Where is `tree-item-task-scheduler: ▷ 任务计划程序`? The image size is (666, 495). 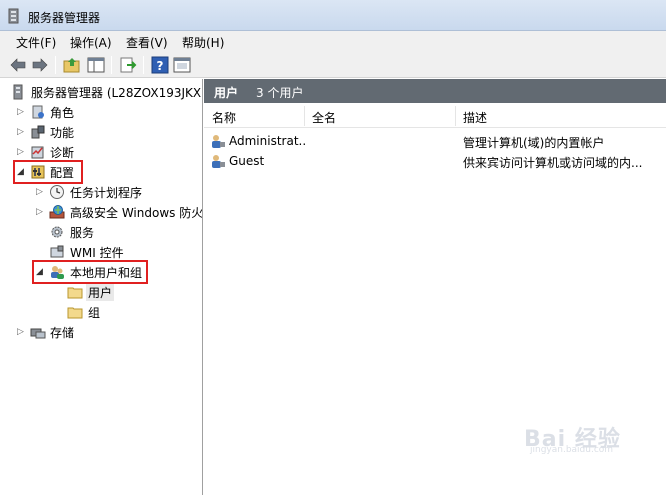 tree-item-task-scheduler: ▷ 任务计划程序 is located at coordinates (101, 192).